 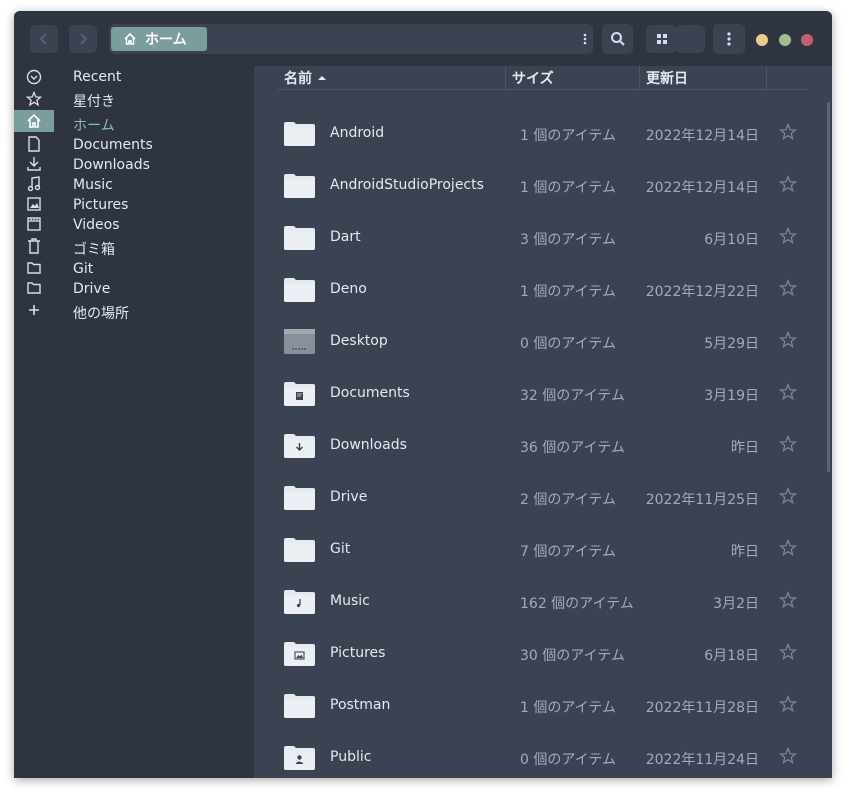 What do you see at coordinates (93, 185) in the screenshot?
I see `sidebar-item-music: Music` at bounding box center [93, 185].